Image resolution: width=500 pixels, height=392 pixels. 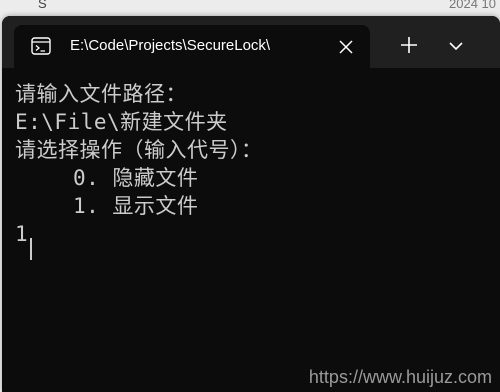 I want to click on option-hide-file: 0. 隐藏文件, so click(x=136, y=178).